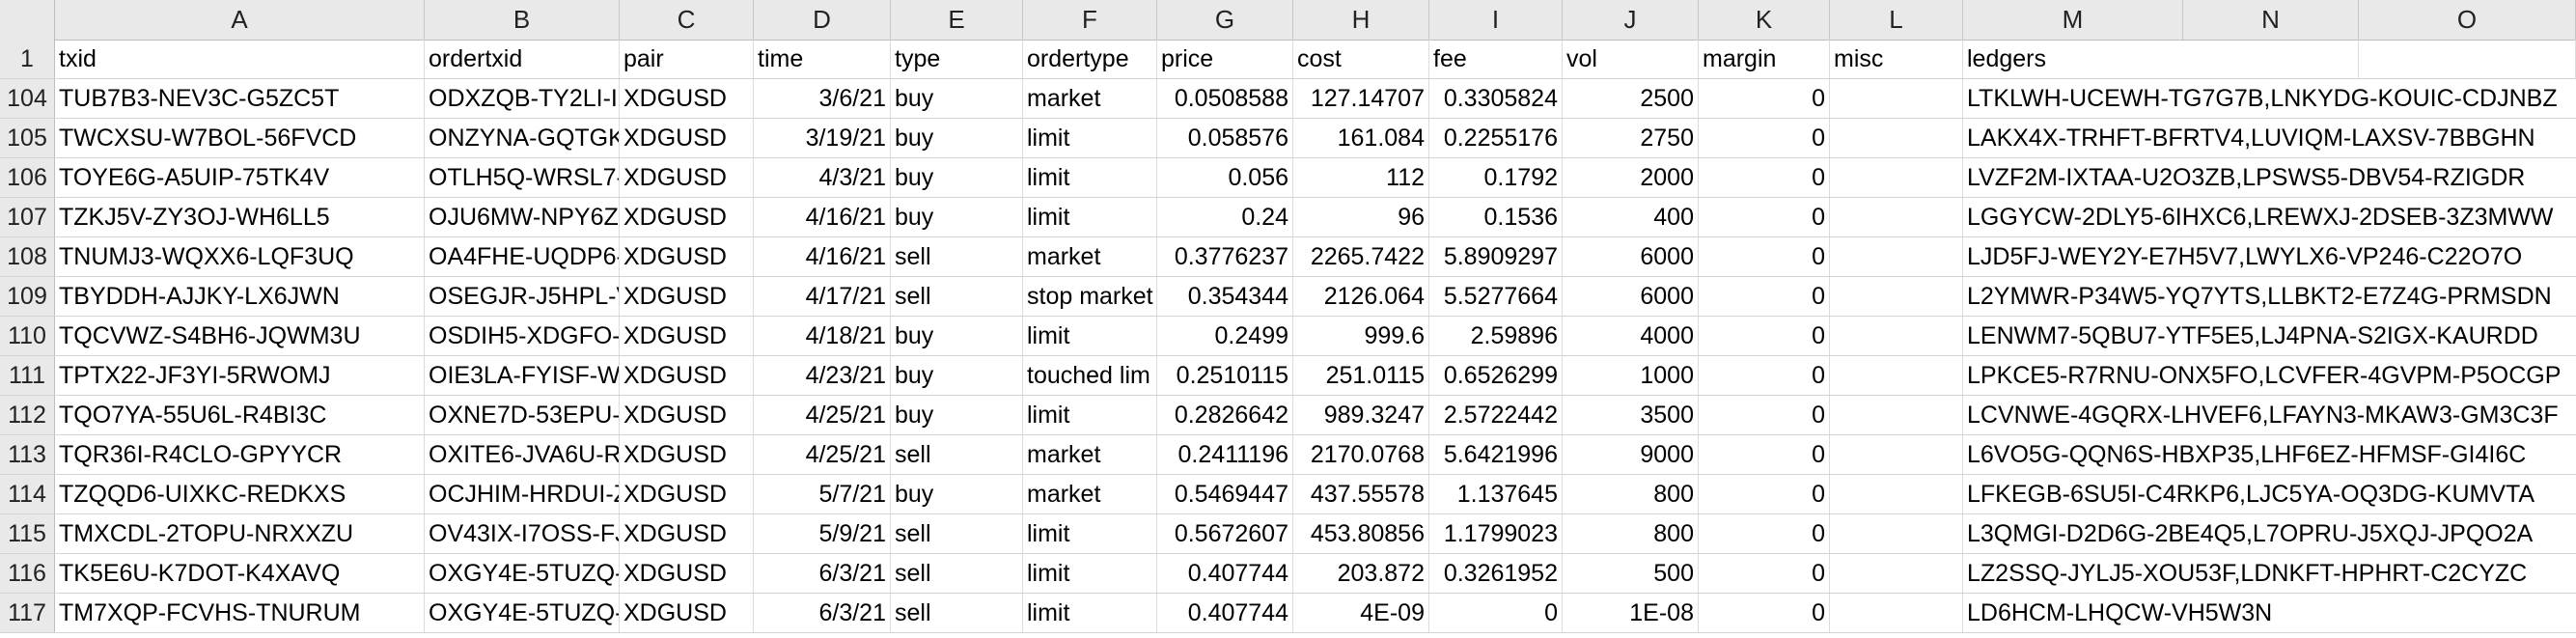 The height and width of the screenshot is (638, 2576). Describe the element at coordinates (1225, 415) in the screenshot. I see `cell-g: 0.2826642` at that location.